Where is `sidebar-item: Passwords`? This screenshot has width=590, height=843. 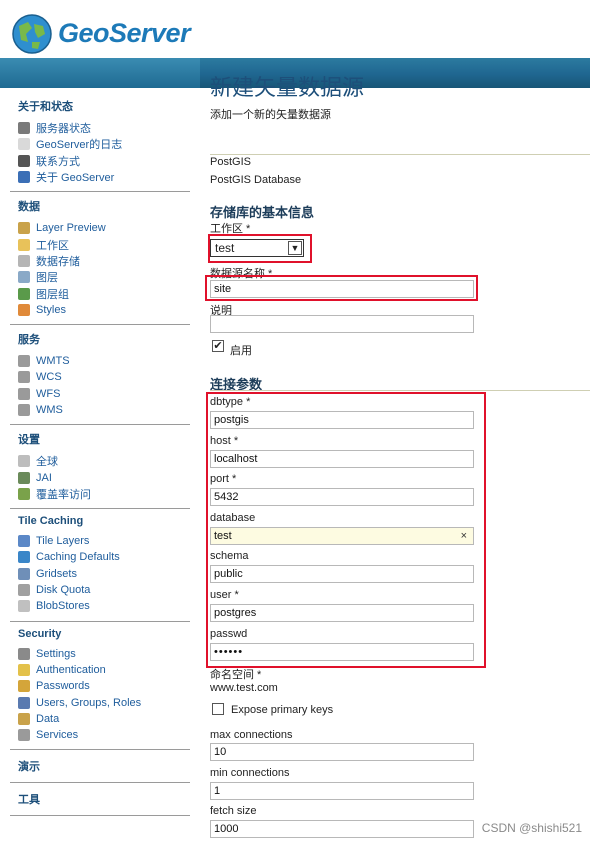 sidebar-item: Passwords is located at coordinates (104, 686).